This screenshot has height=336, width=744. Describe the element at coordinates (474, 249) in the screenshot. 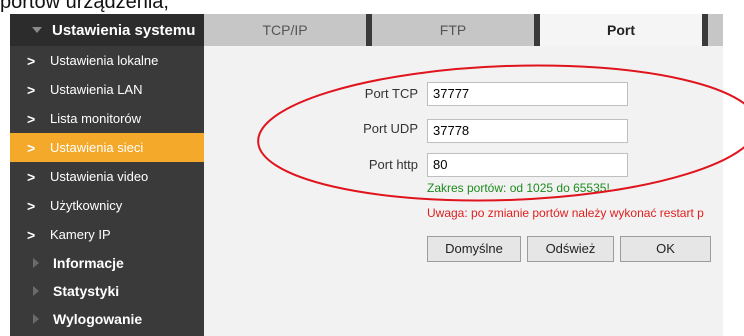

I see `default-button: Domyślne` at that location.